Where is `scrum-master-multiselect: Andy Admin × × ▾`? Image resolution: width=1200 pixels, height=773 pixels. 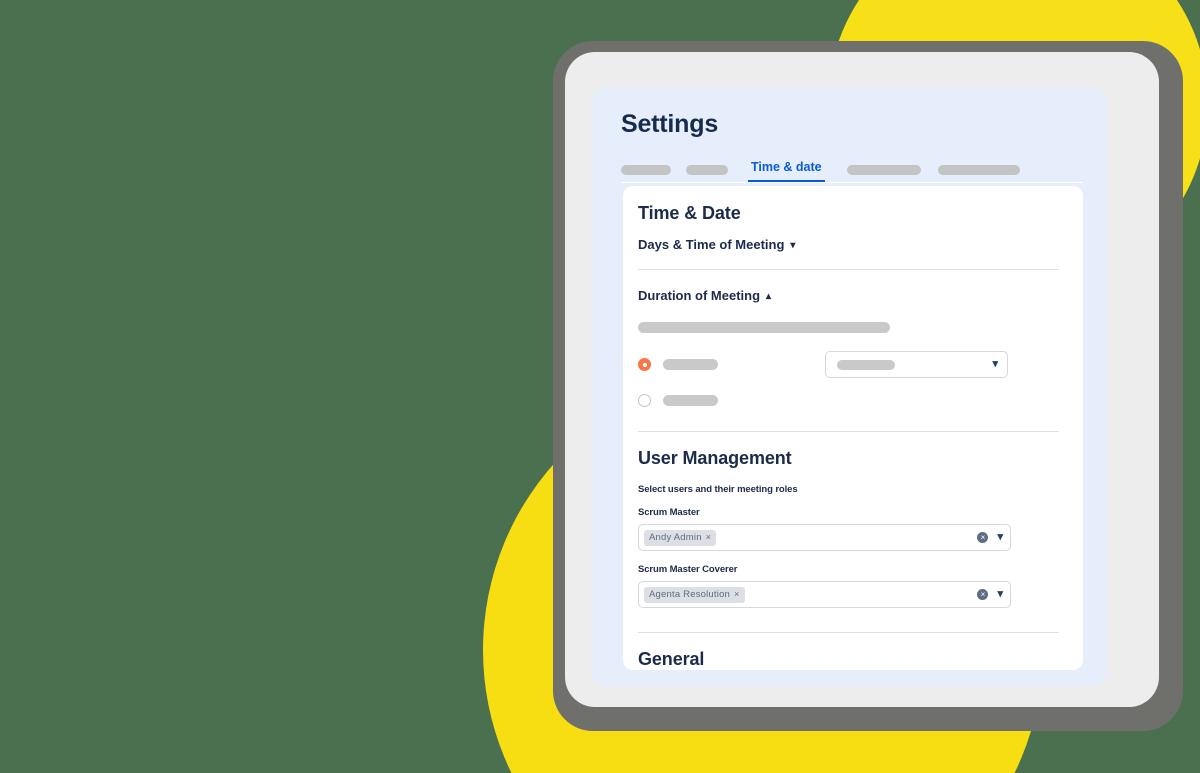
scrum-master-multiselect: Andy Admin × × ▾ is located at coordinates (824, 537).